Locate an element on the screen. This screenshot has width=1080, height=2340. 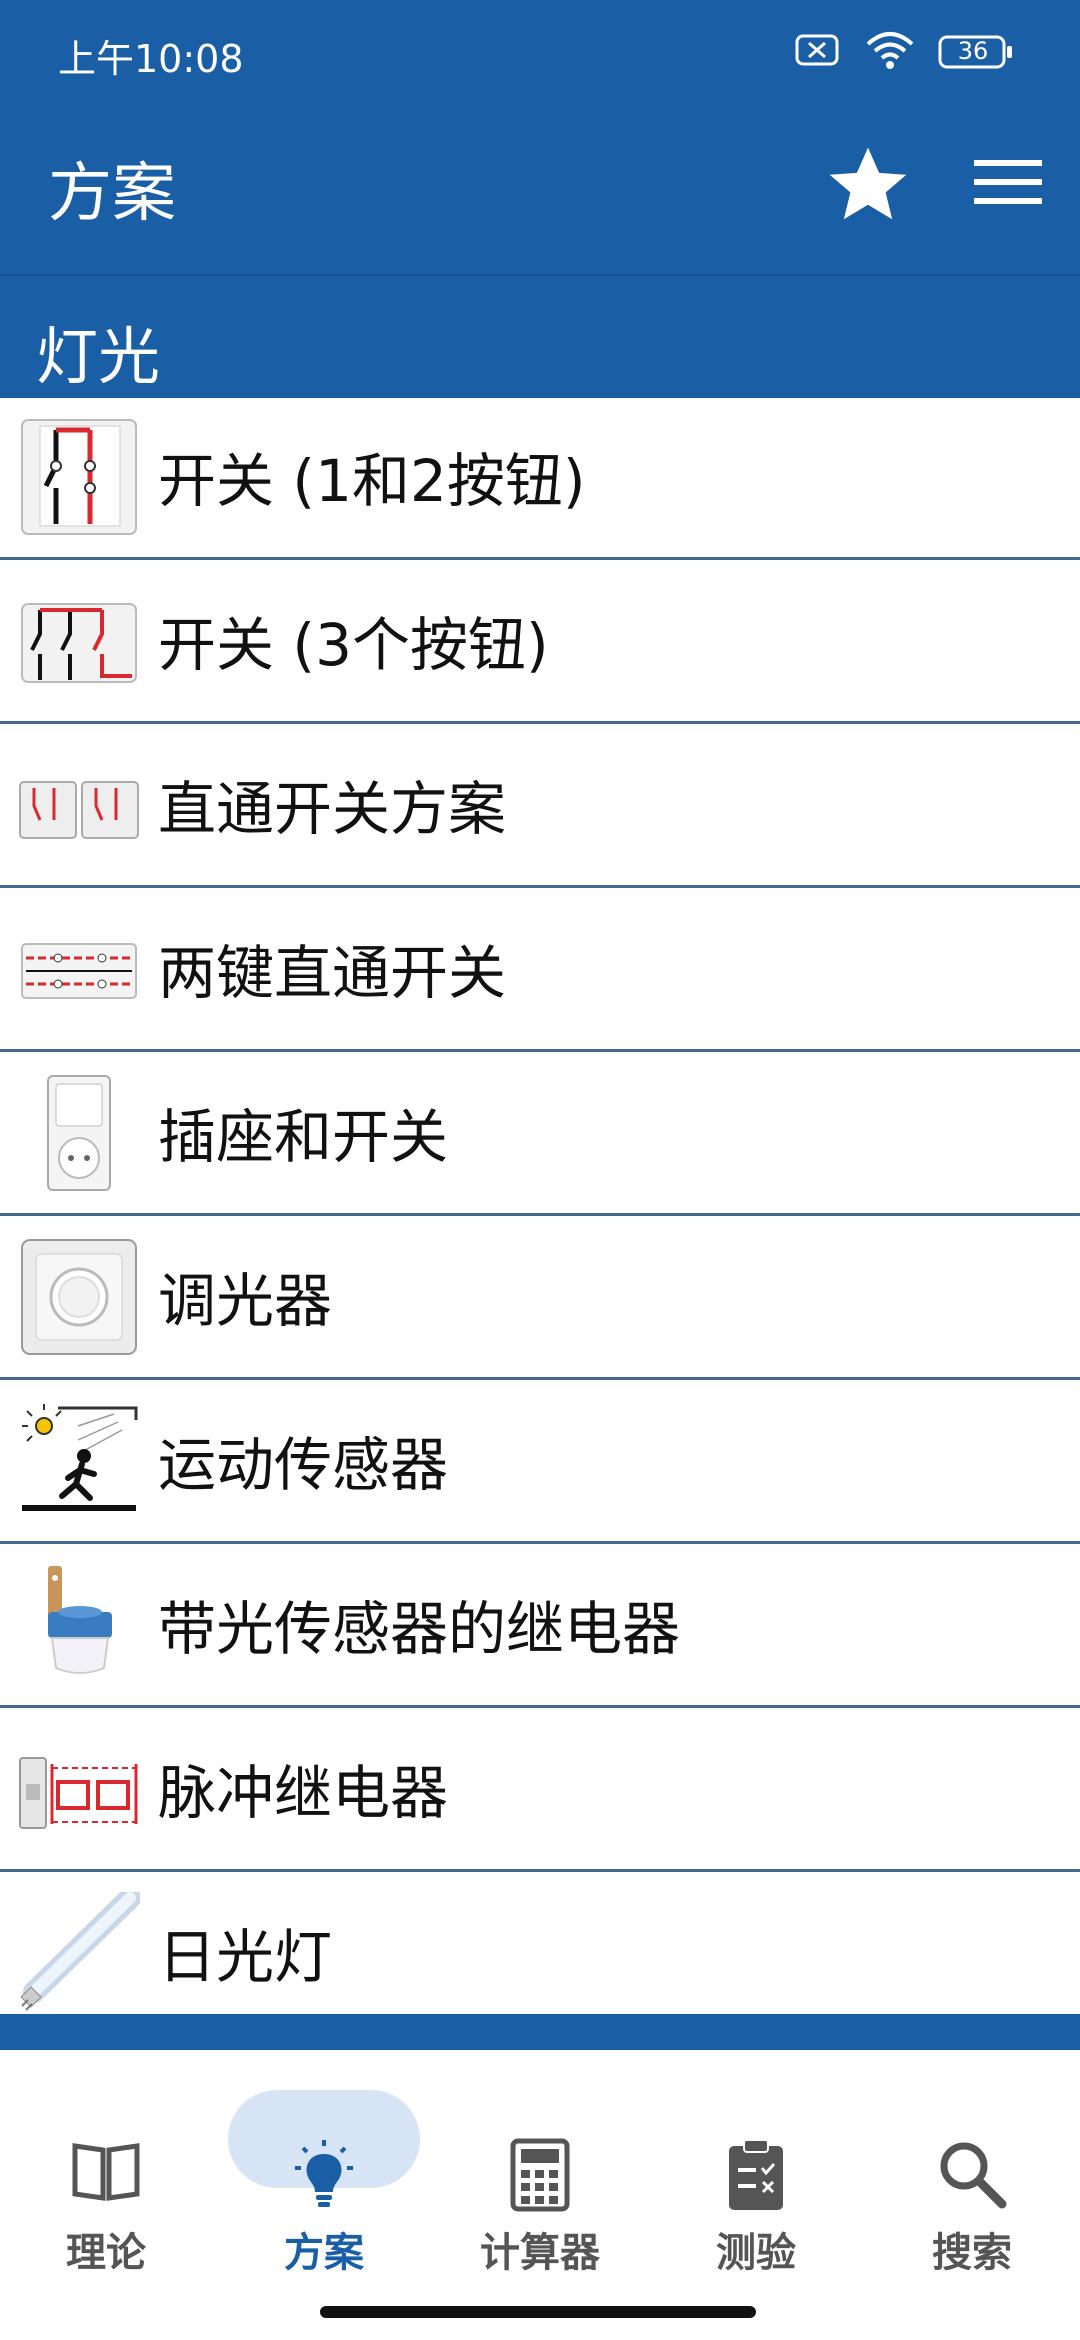
menu-button is located at coordinates (1008, 182).